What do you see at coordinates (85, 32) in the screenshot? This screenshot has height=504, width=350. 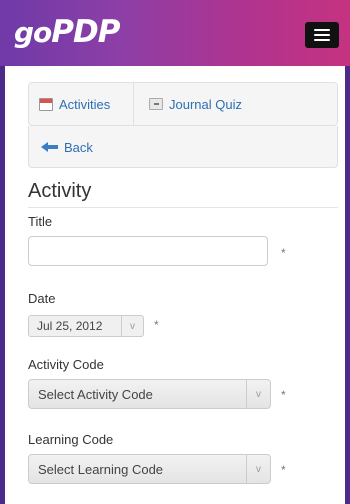 I see `logo-pdp: PDP` at bounding box center [85, 32].